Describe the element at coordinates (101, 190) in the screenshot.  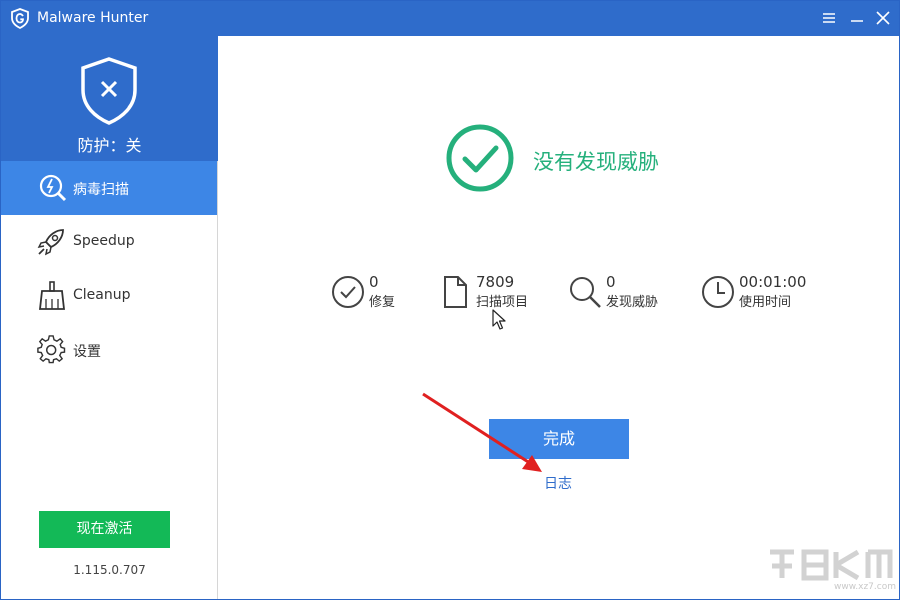
I see `sidebar-item-label: 病毒扫描` at that location.